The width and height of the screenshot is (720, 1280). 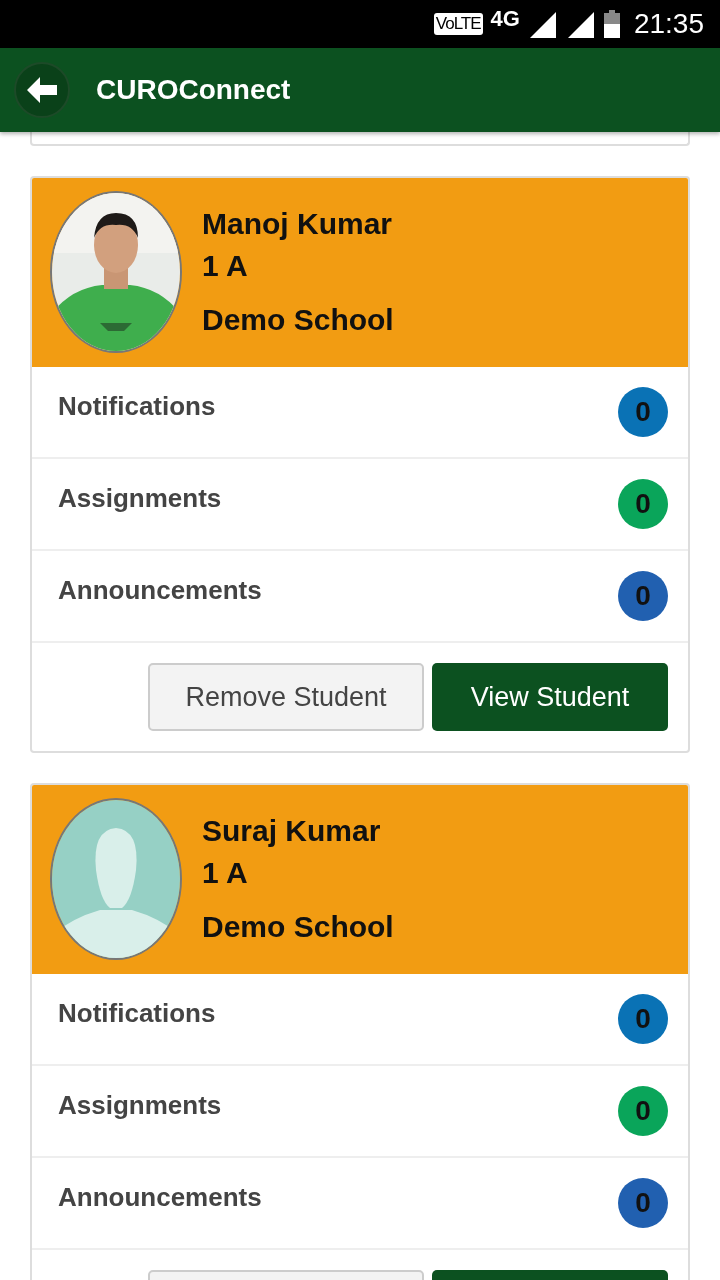 I want to click on network-label: 4G, so click(x=505, y=19).